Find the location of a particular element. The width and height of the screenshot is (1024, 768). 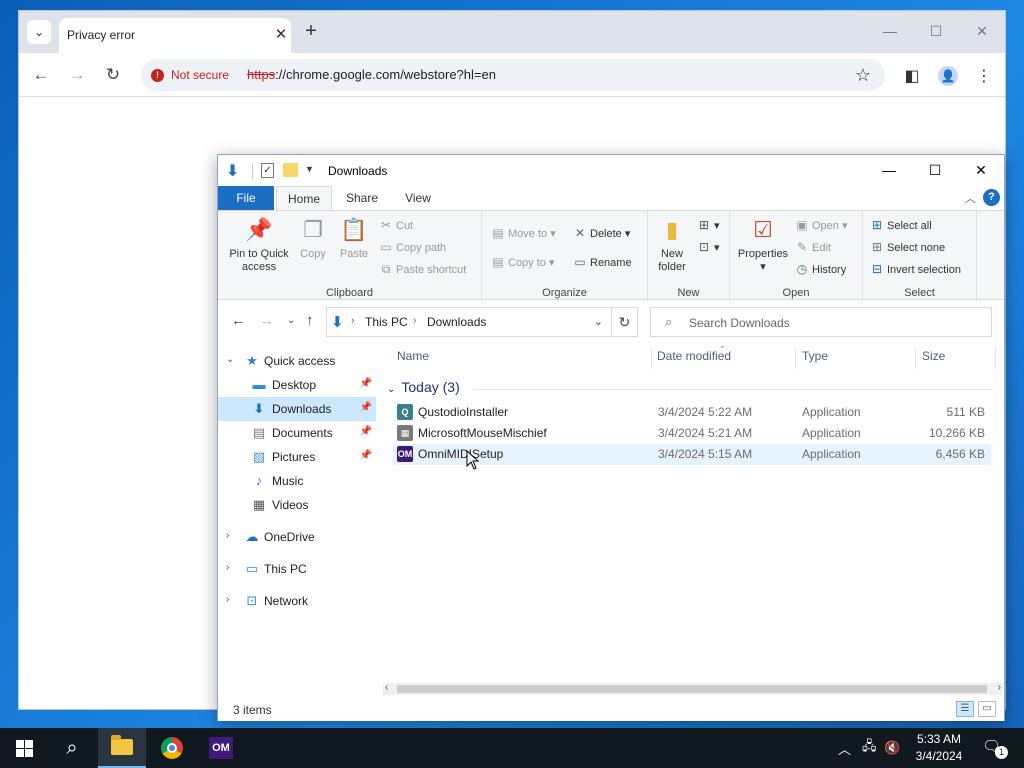

volume-muted-icon: 🔇 is located at coordinates (894, 748).